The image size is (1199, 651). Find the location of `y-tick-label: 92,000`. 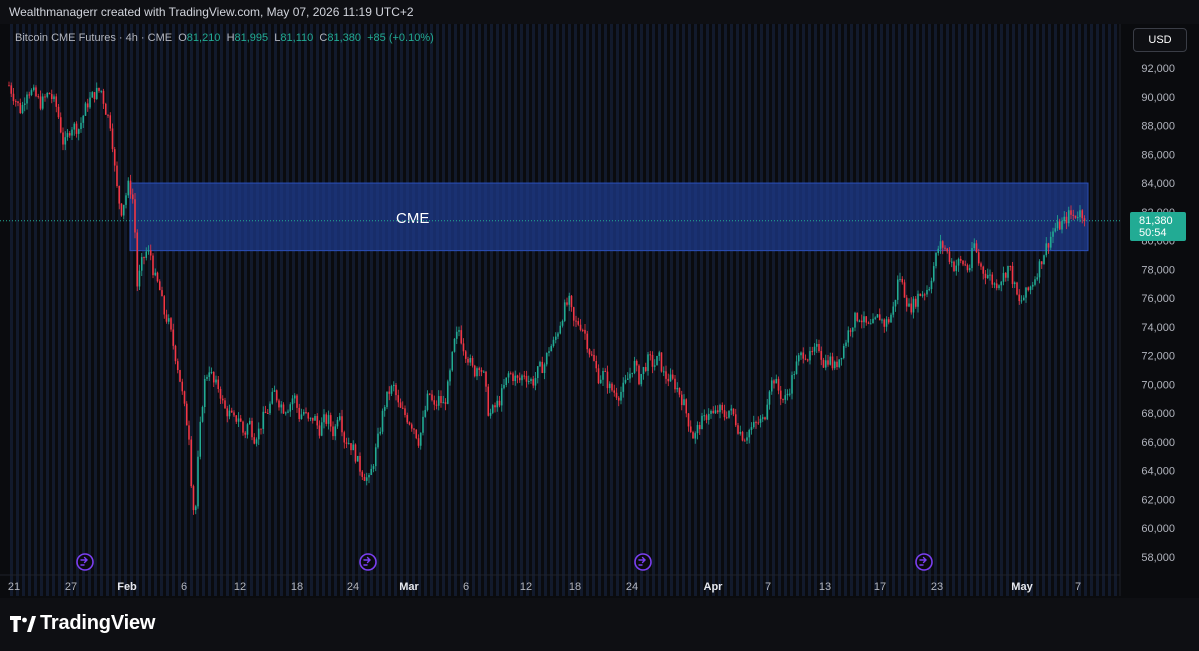

y-tick-label: 92,000 is located at coordinates (1158, 69).